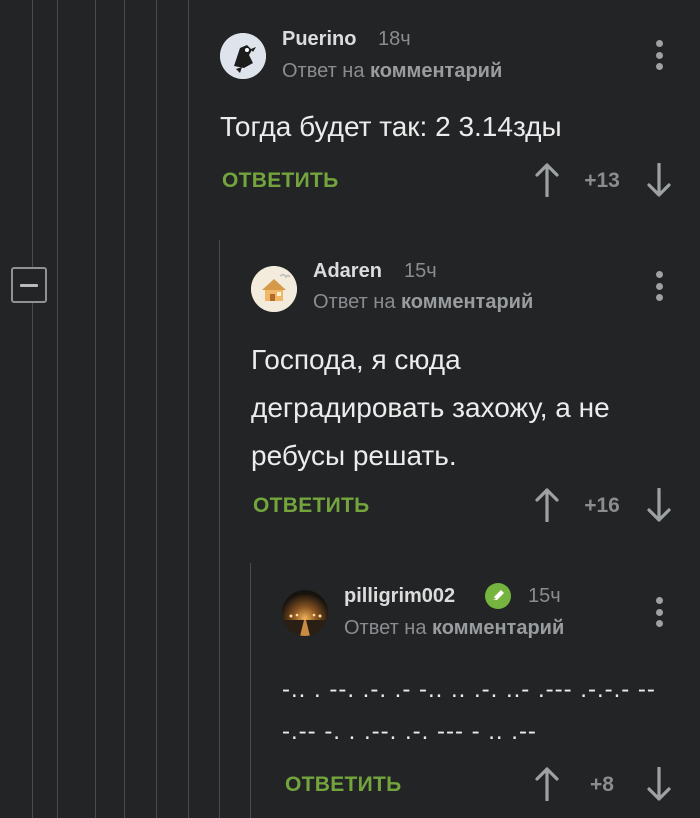 This screenshot has width=700, height=818. I want to click on night-road-avatar-icon, so click(305, 613).